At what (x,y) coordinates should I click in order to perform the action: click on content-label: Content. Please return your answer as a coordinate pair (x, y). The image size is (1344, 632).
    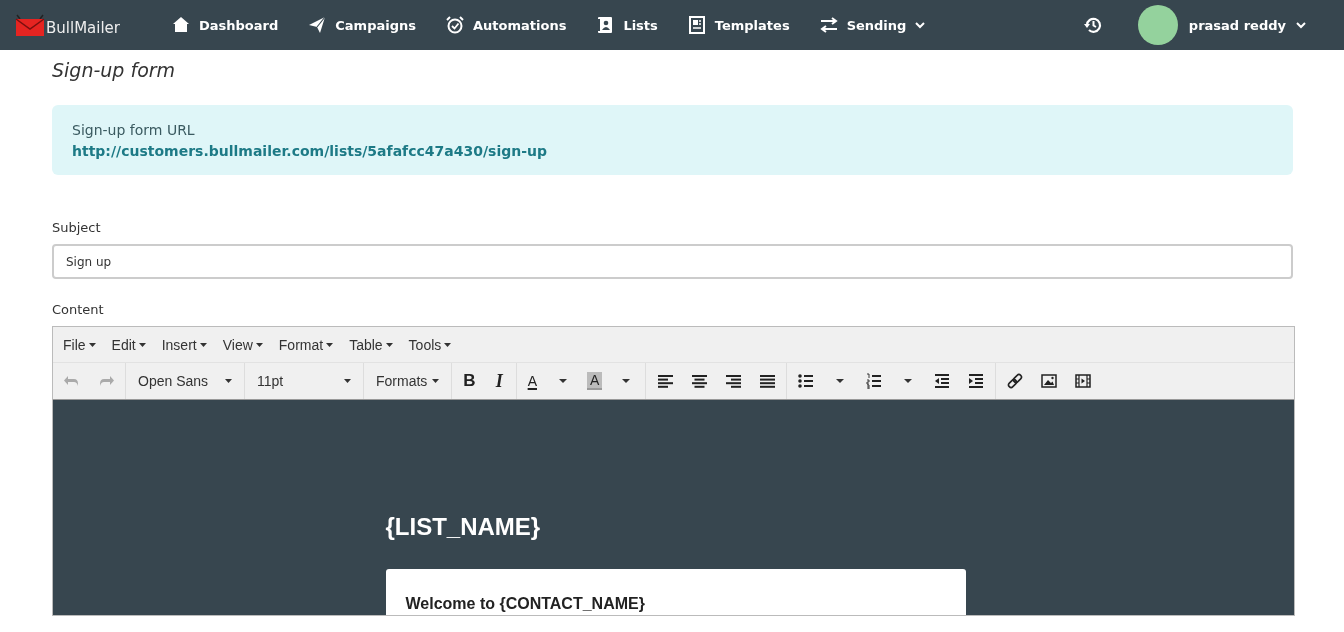
    Looking at the image, I should click on (78, 309).